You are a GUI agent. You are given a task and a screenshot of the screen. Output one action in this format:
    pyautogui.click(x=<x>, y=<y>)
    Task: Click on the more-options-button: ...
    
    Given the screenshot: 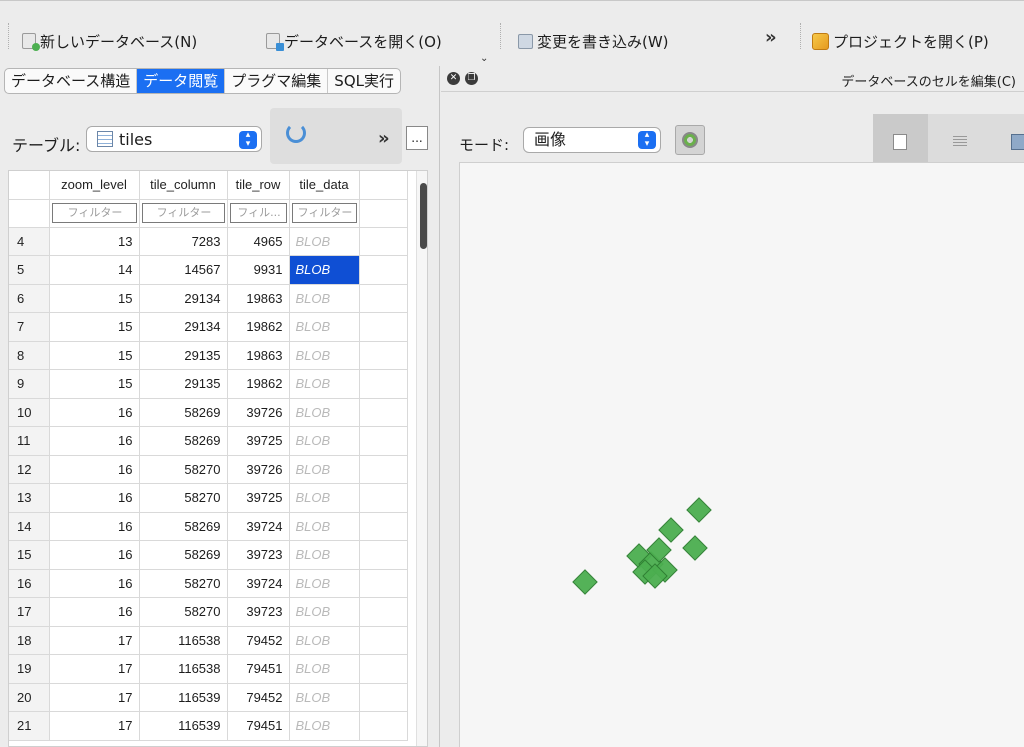 What is the action you would take?
    pyautogui.click(x=417, y=138)
    